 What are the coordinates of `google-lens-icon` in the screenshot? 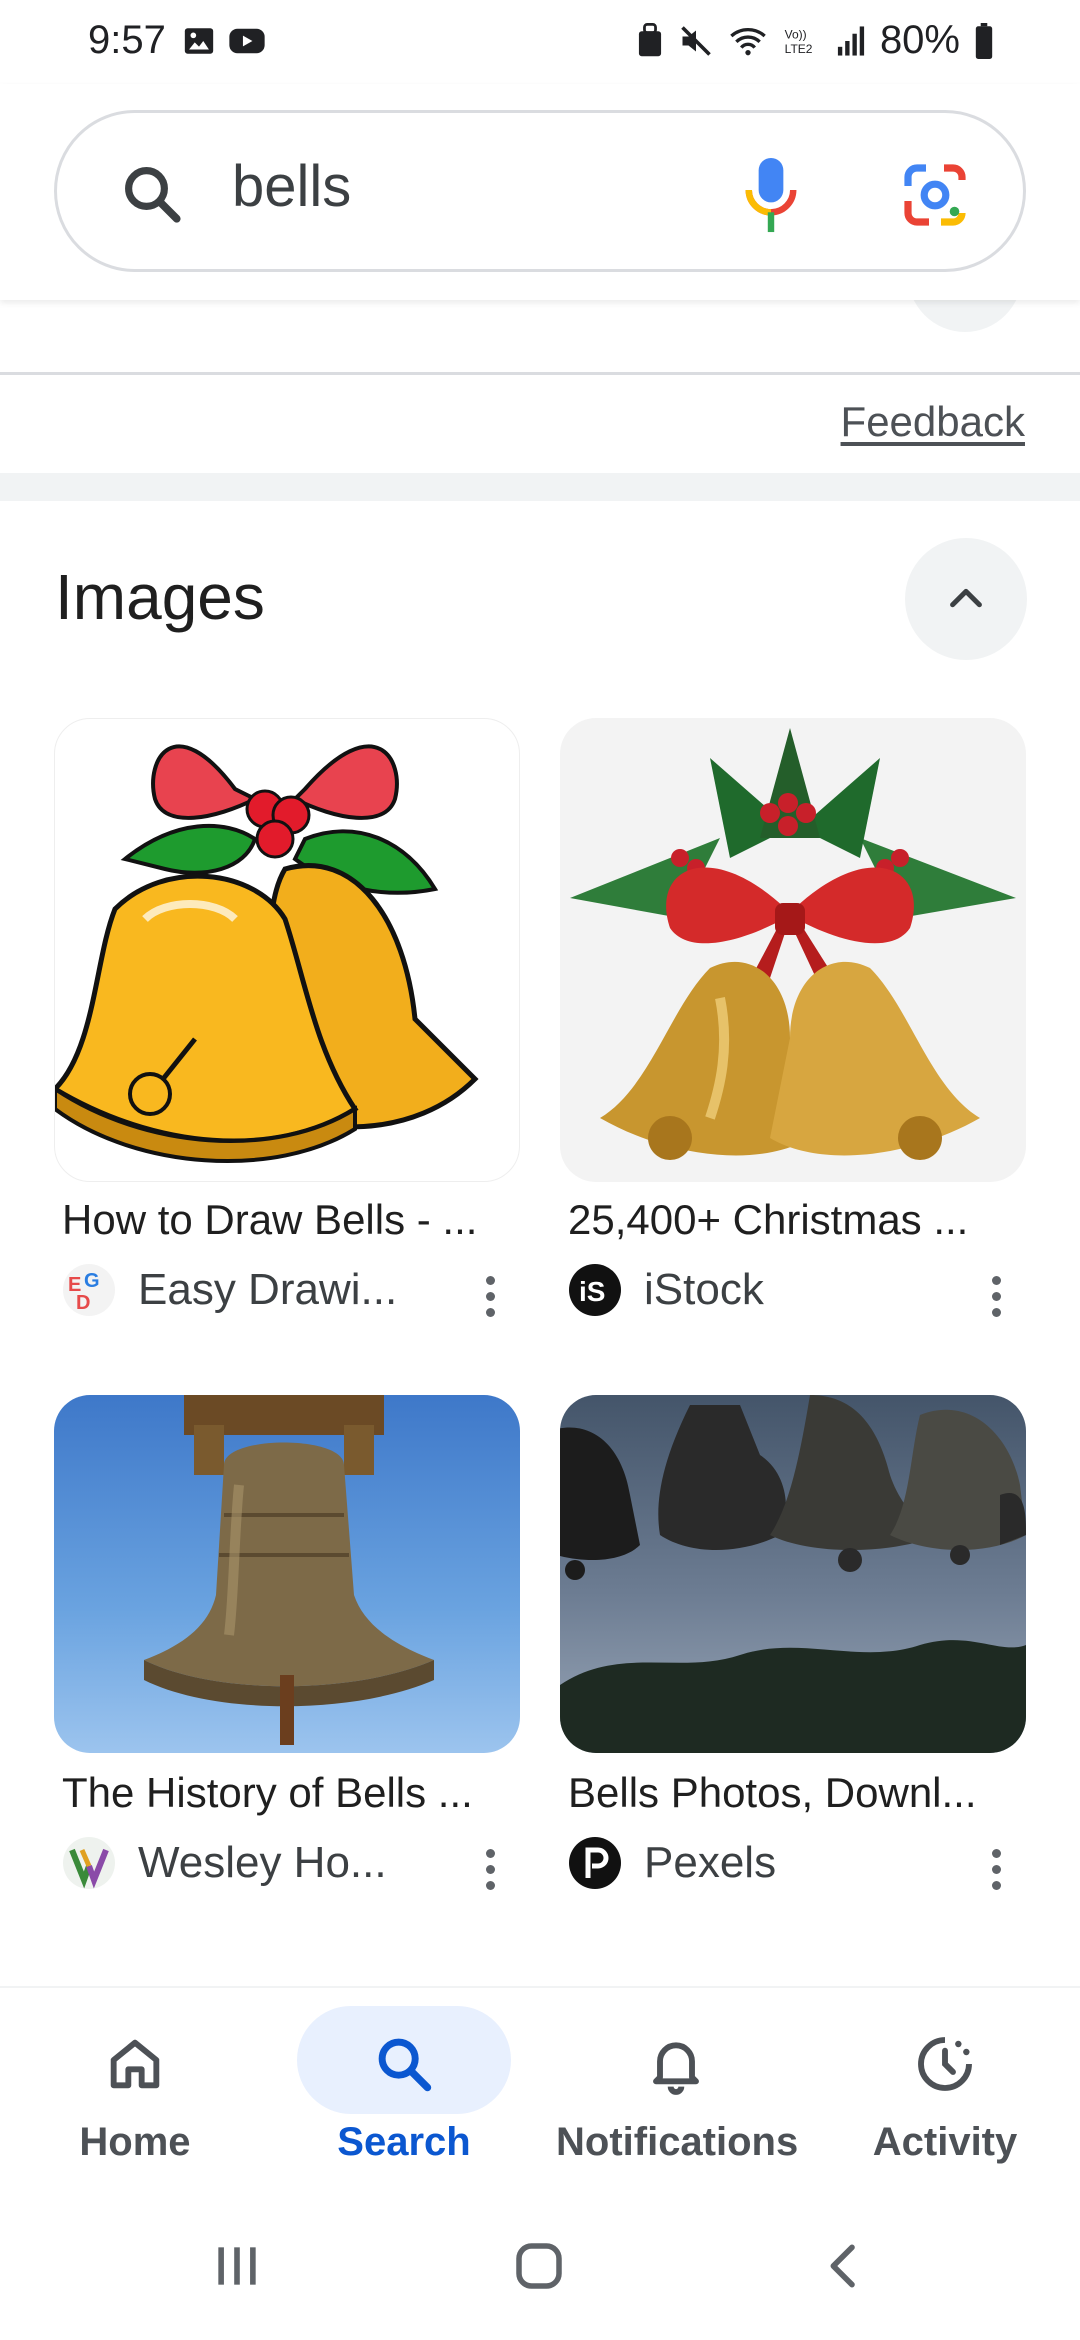 It's located at (935, 195).